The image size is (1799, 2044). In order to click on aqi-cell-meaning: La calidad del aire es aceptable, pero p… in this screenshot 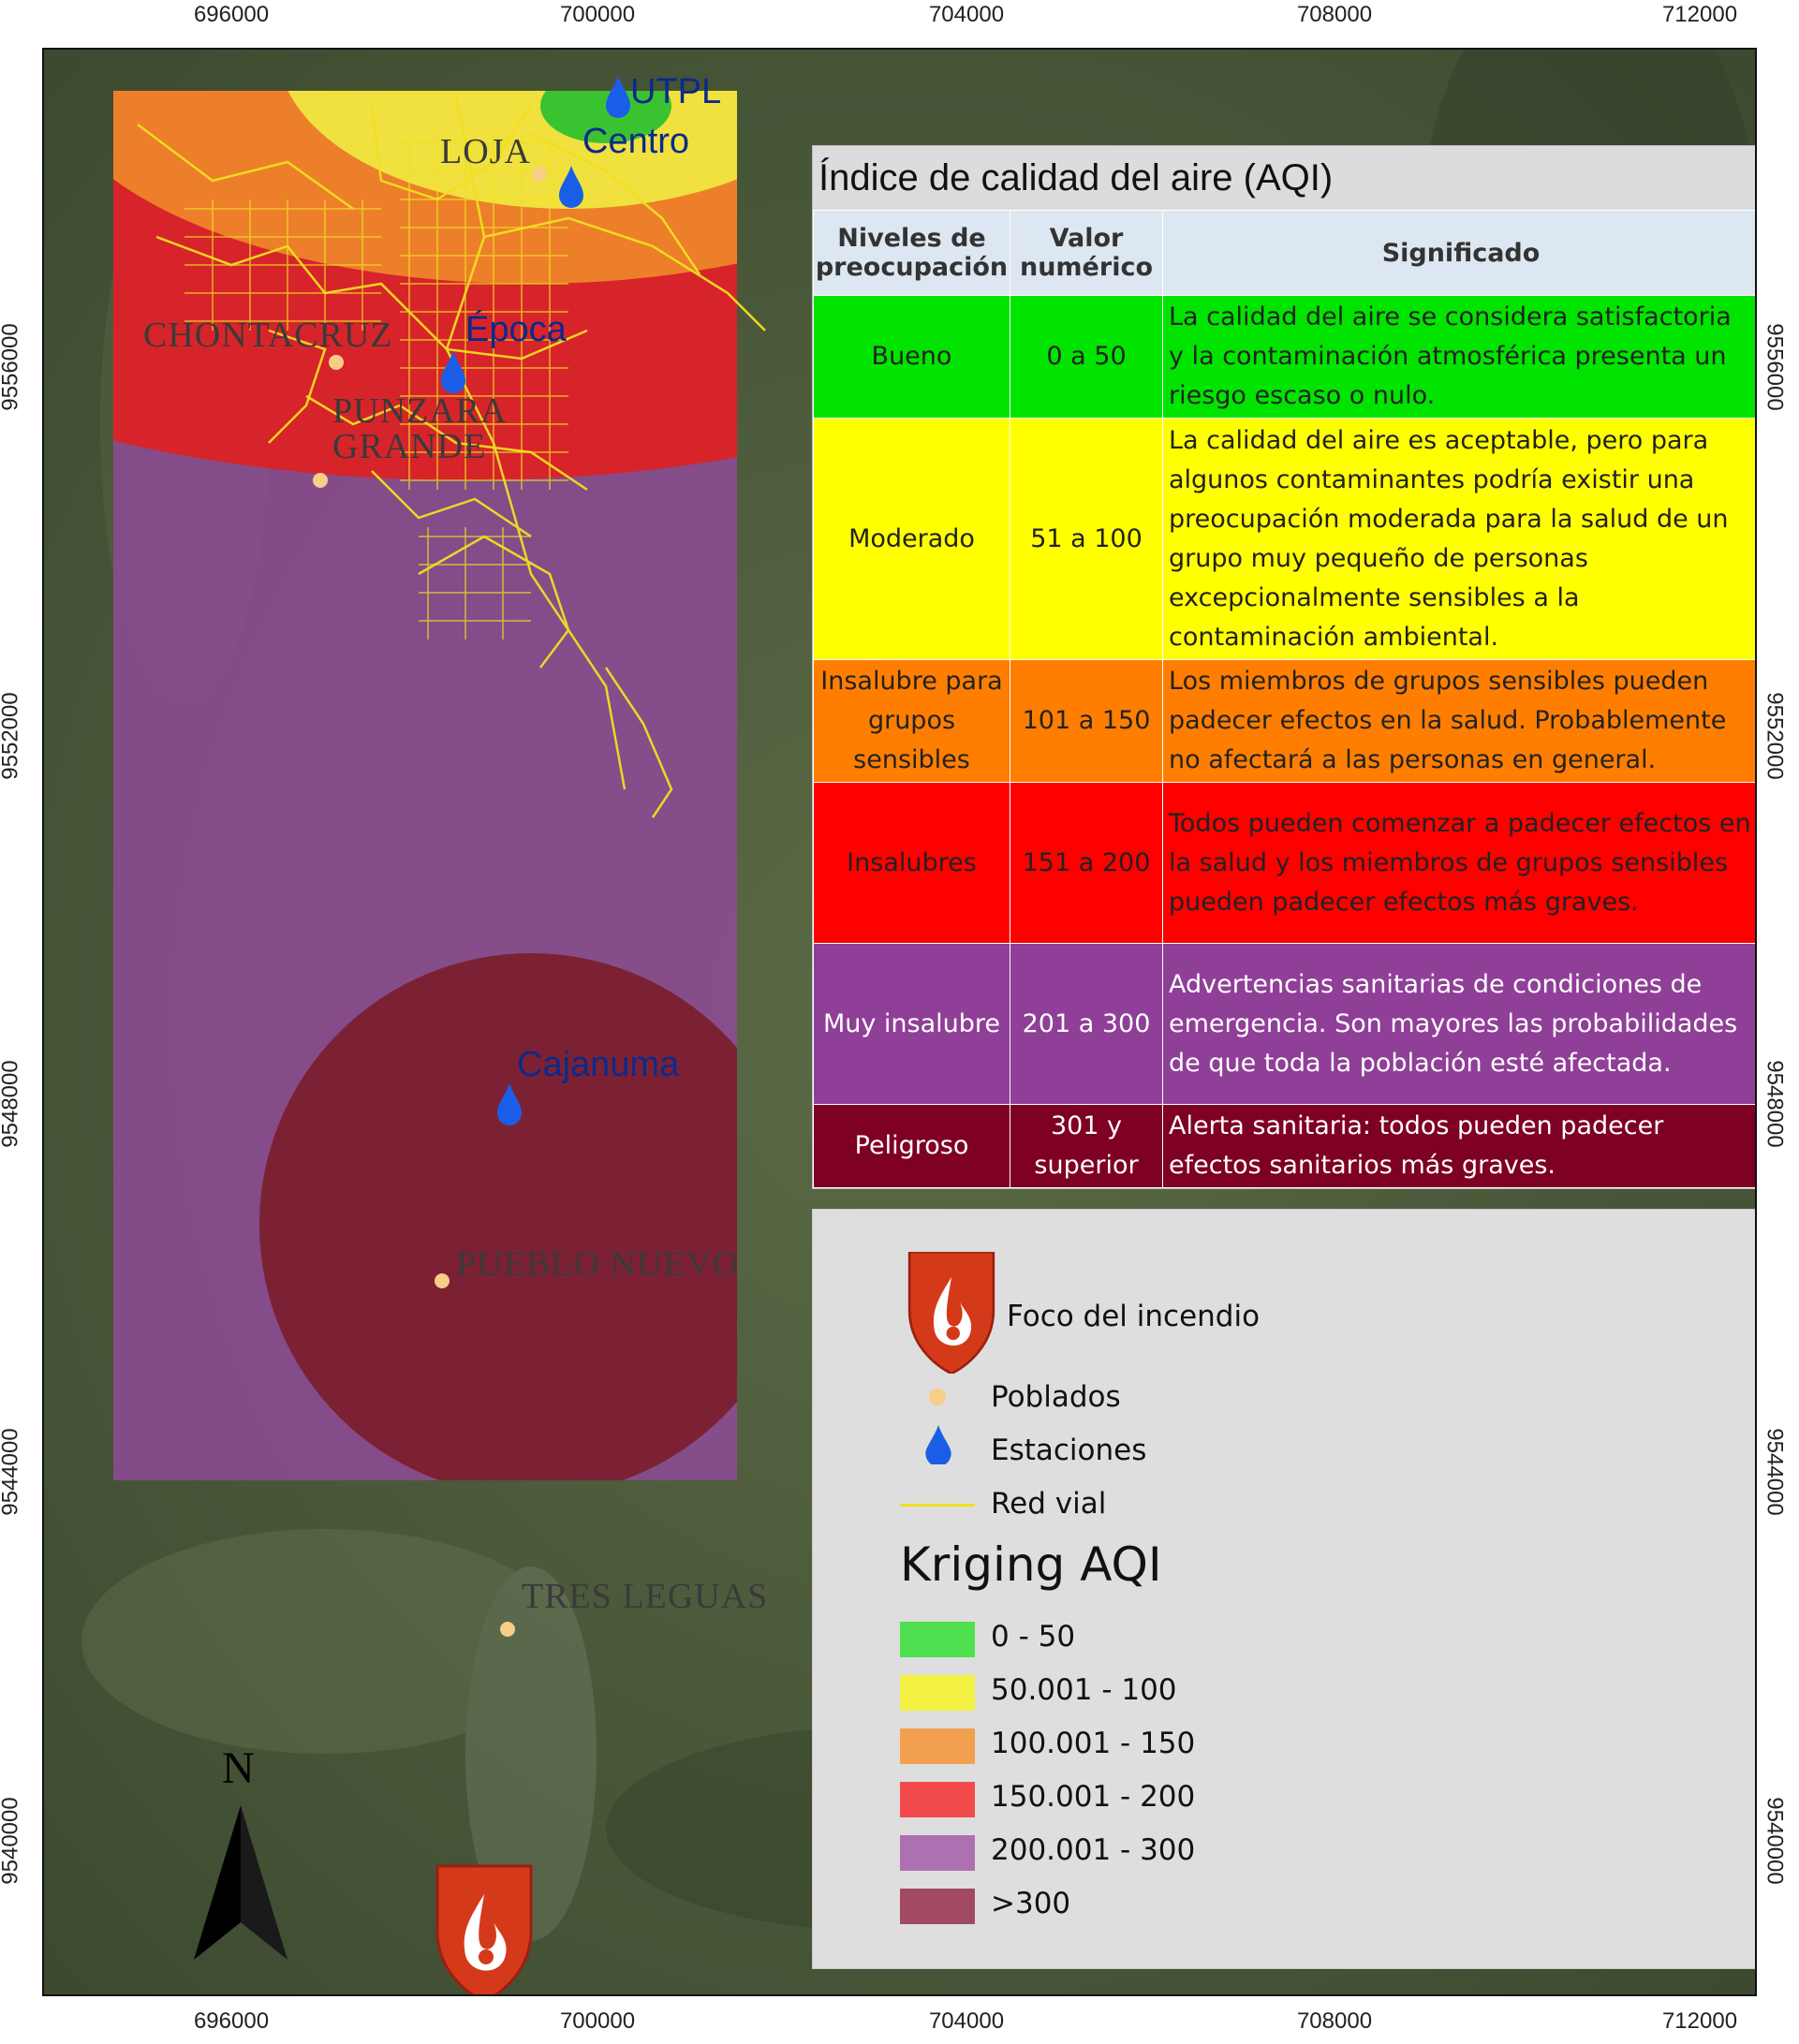, I will do `click(1458, 539)`.